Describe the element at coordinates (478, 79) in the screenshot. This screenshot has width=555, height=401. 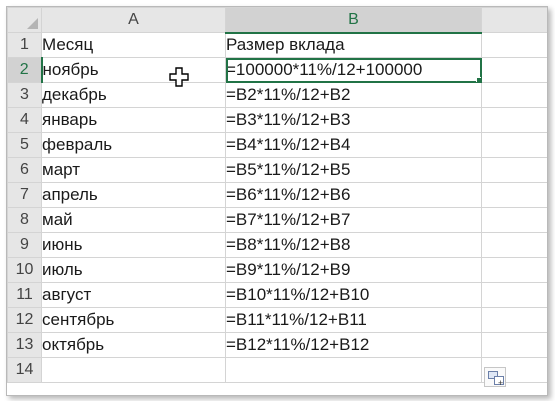
I see `fill-handle` at that location.